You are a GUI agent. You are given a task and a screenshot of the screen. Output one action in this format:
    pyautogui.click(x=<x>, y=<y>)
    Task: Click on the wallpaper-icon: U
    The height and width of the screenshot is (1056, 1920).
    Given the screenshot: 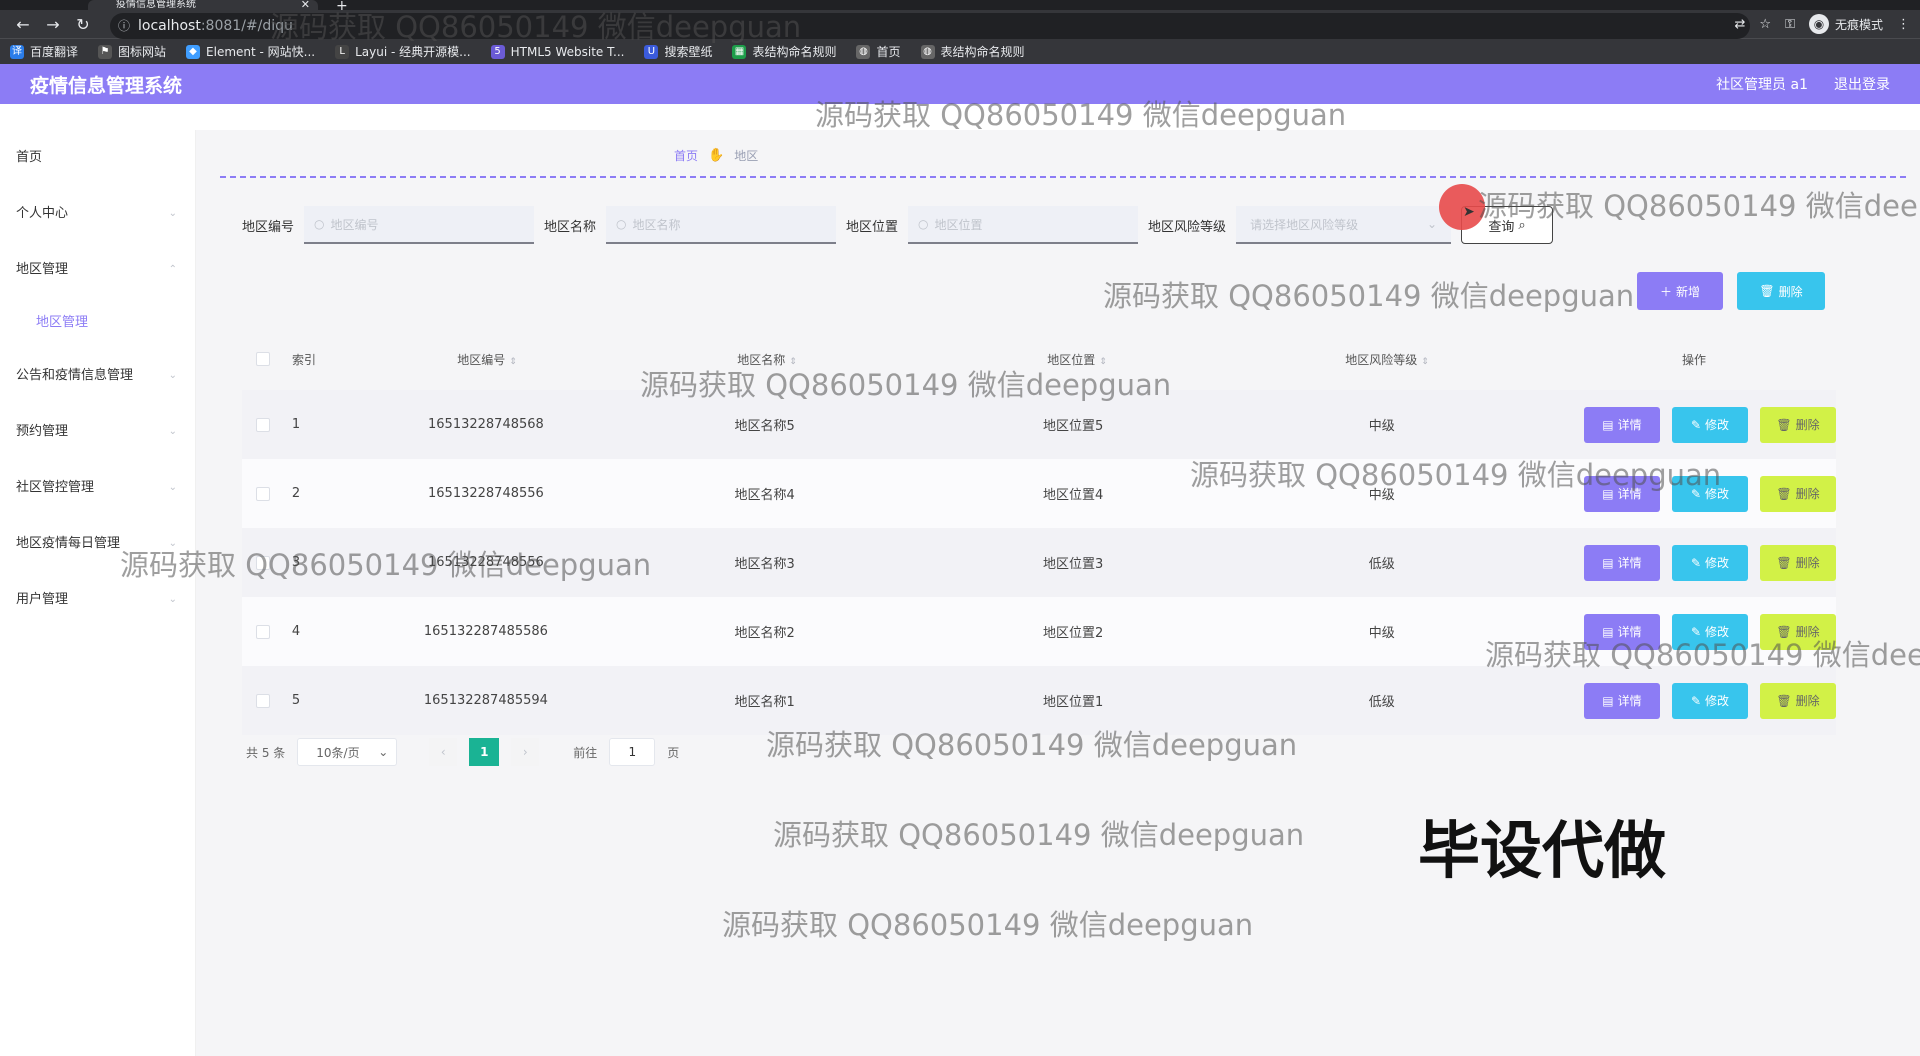 What is the action you would take?
    pyautogui.click(x=651, y=51)
    